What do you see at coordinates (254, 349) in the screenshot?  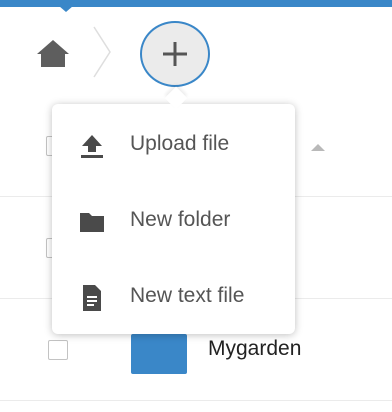 I see `file-name: Mygarden` at bounding box center [254, 349].